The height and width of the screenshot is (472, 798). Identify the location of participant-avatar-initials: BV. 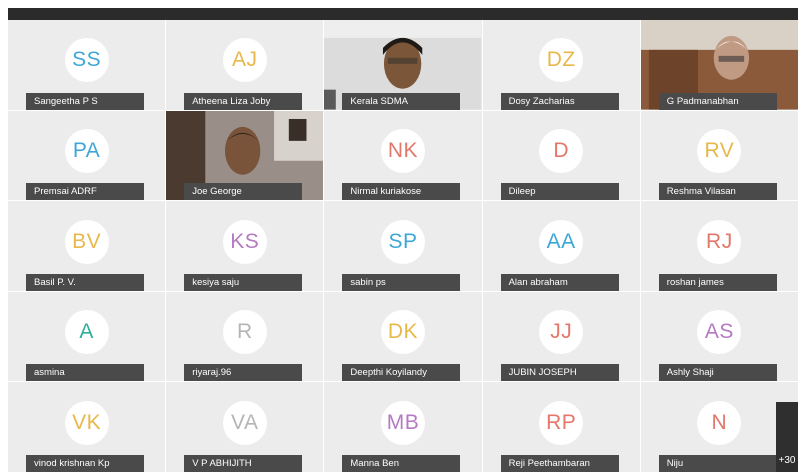
(86, 241).